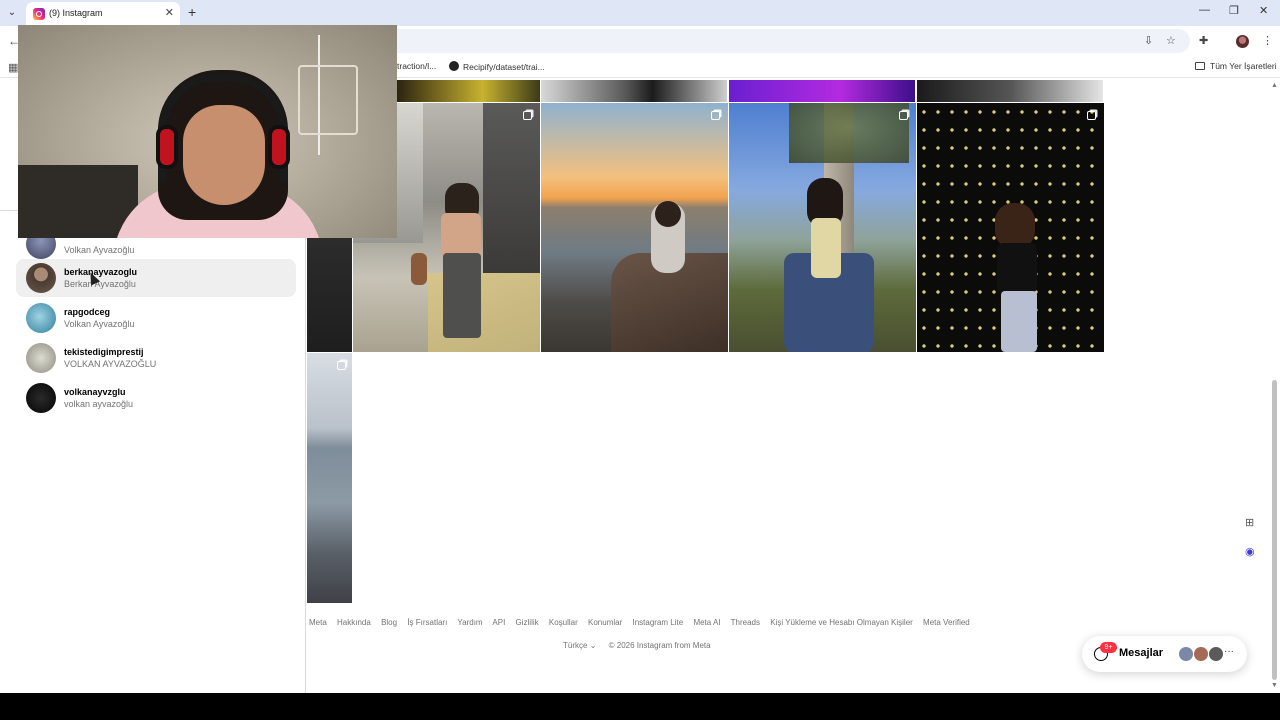  What do you see at coordinates (9, 210) in the screenshot?
I see `divider` at bounding box center [9, 210].